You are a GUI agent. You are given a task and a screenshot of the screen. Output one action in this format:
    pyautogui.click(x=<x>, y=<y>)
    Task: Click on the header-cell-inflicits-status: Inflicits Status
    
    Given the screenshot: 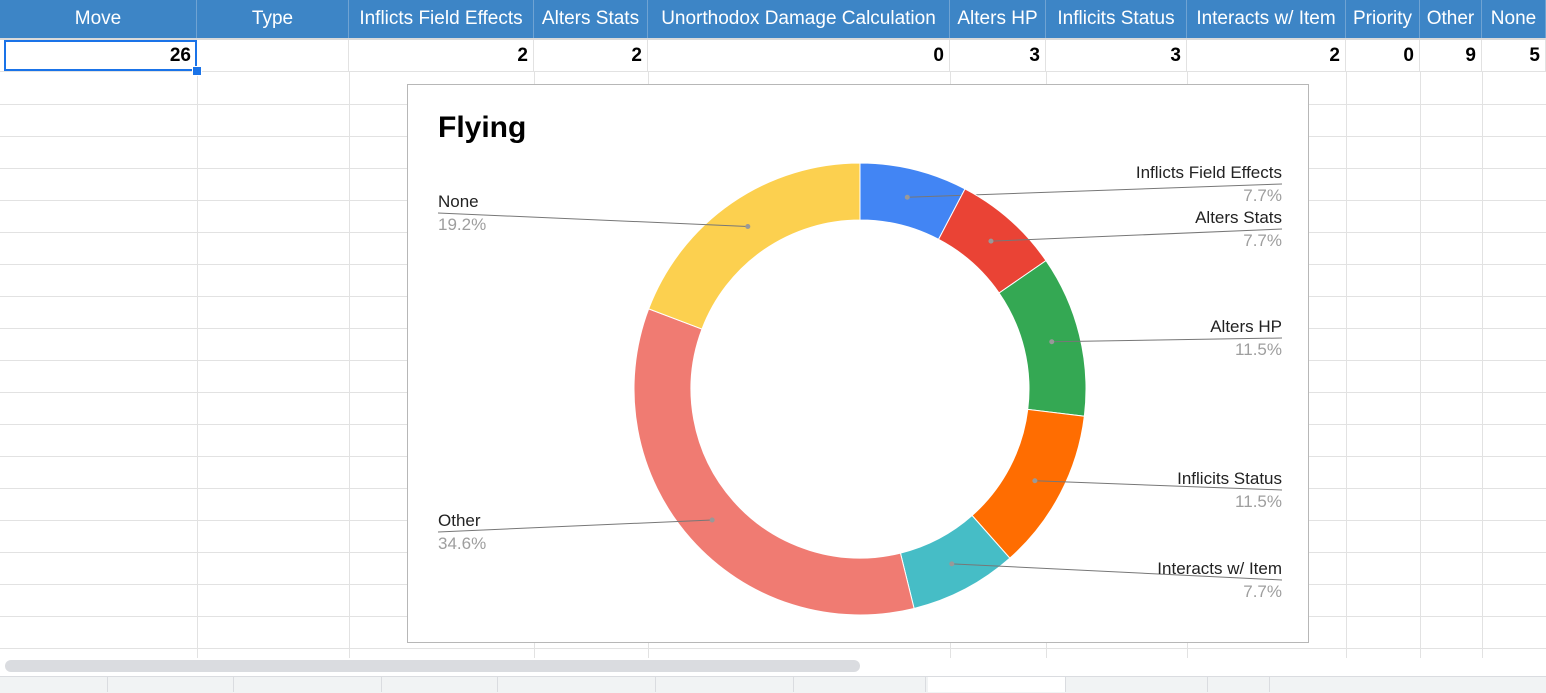 What is the action you would take?
    pyautogui.click(x=1116, y=19)
    